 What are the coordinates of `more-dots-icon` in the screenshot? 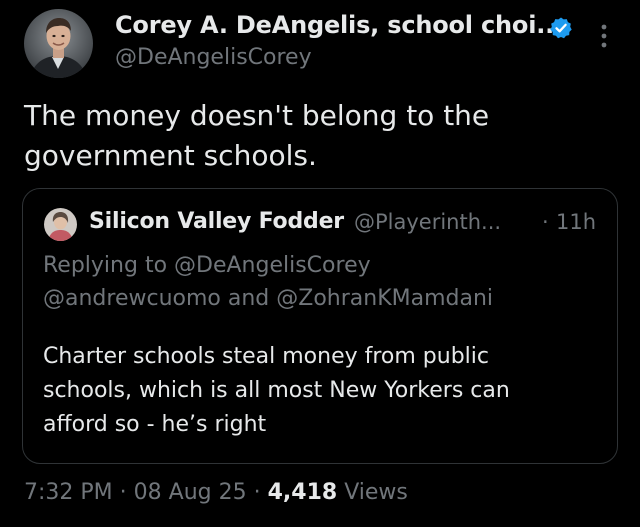 It's located at (604, 37).